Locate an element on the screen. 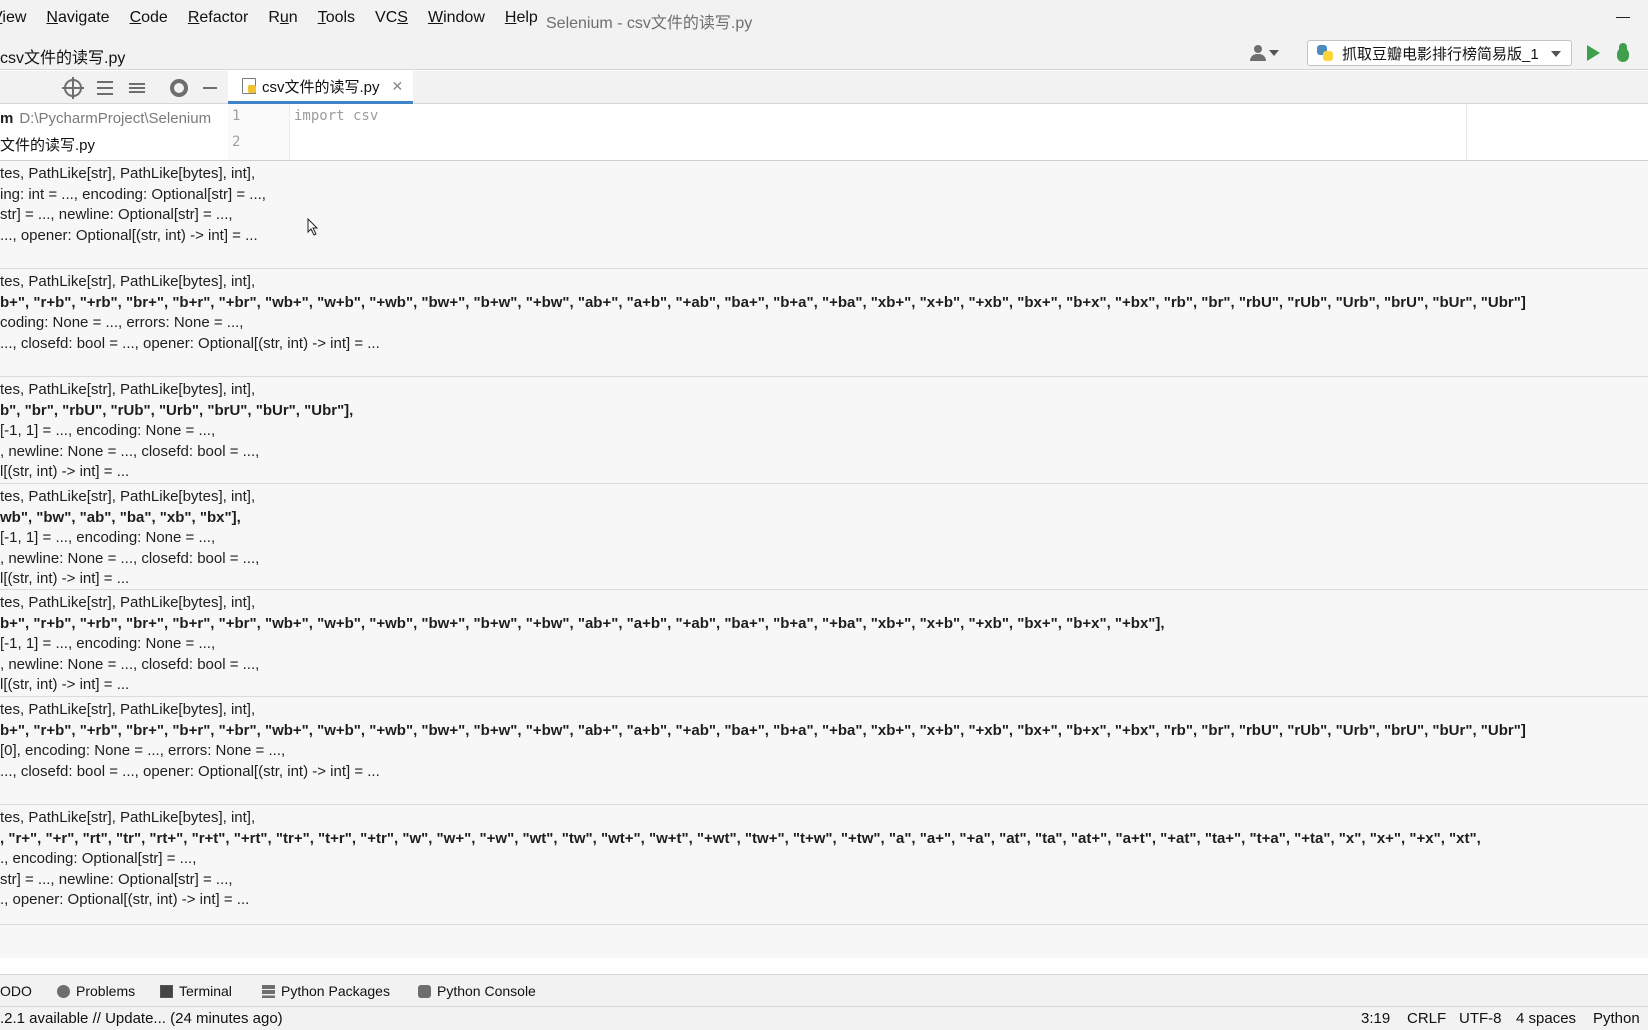 This screenshot has width=1648, height=1030. terminal-tab-label: Terminal is located at coordinates (205, 991).